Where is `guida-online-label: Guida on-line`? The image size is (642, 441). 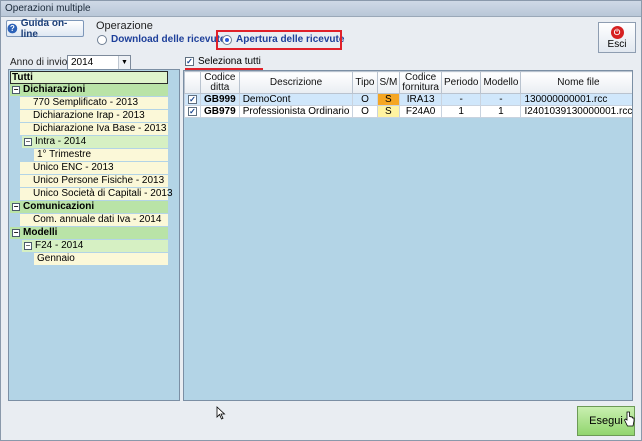
guida-online-label: Guida on-line is located at coordinates (44, 28).